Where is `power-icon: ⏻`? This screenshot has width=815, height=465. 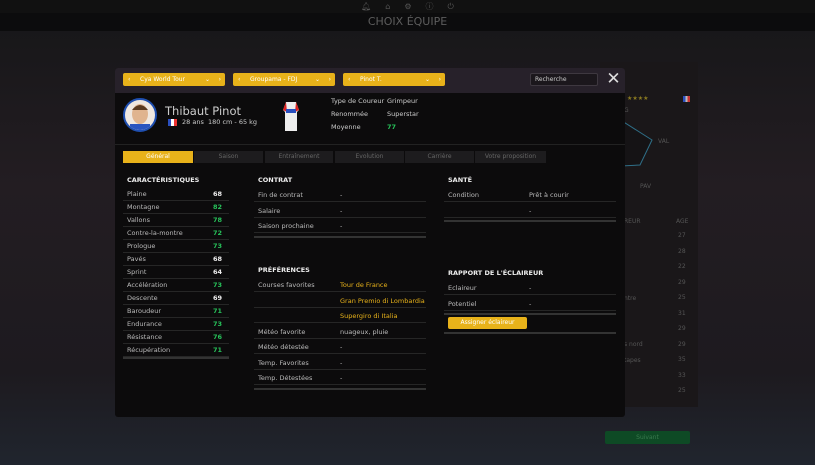
power-icon: ⏻ is located at coordinates (451, 6).